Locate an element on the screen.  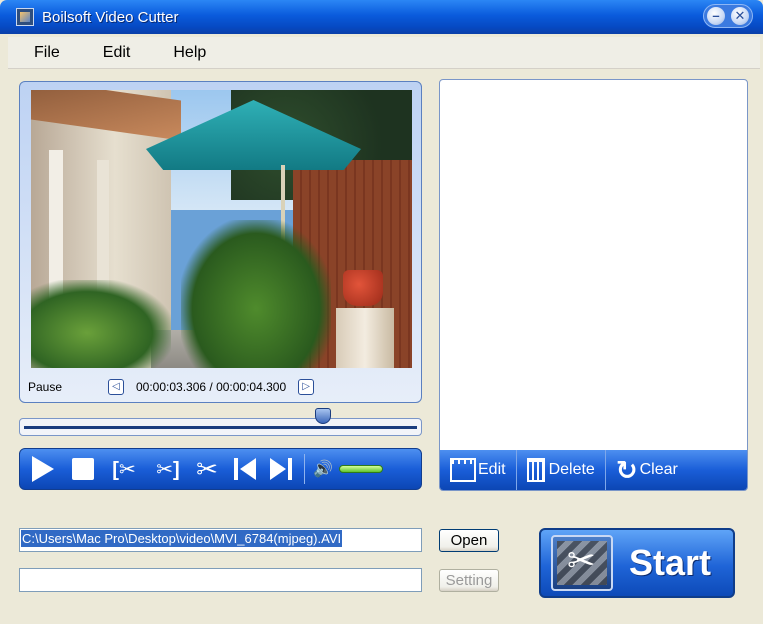
playback-status-row: Pause ◁ 00:00:03.306 / 00:00:04.300 ▷ is located at coordinates (221, 387).